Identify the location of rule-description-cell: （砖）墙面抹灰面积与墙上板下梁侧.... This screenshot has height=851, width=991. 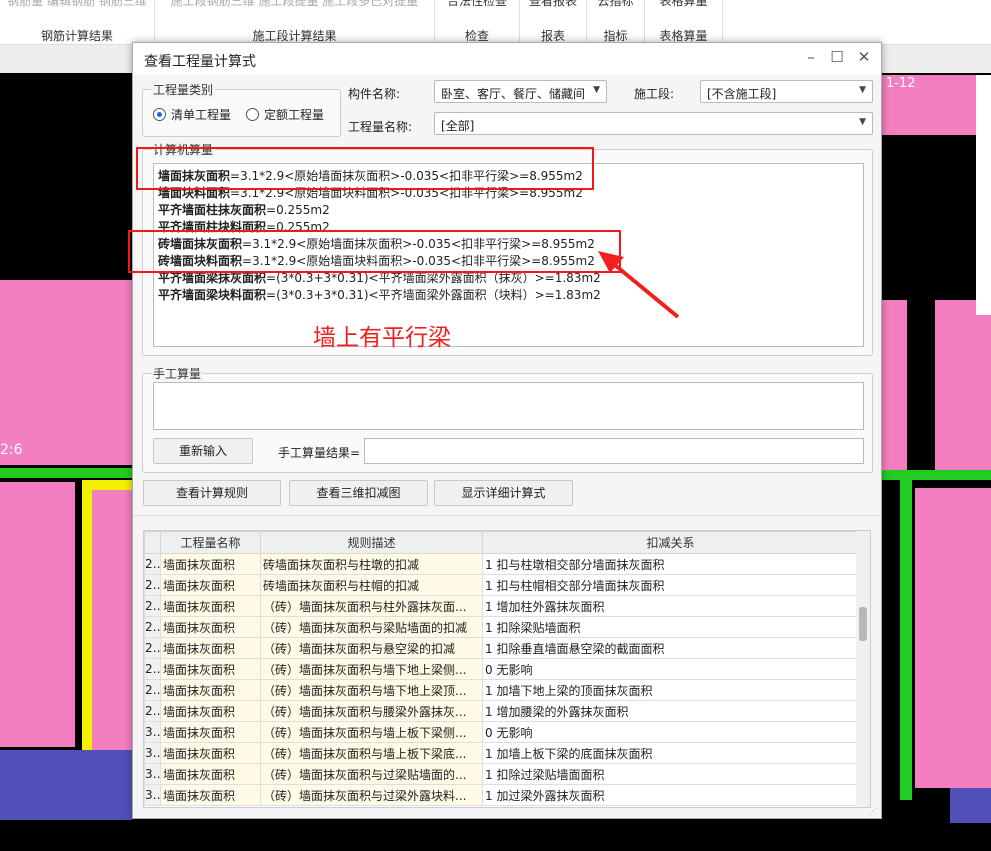
(371, 732).